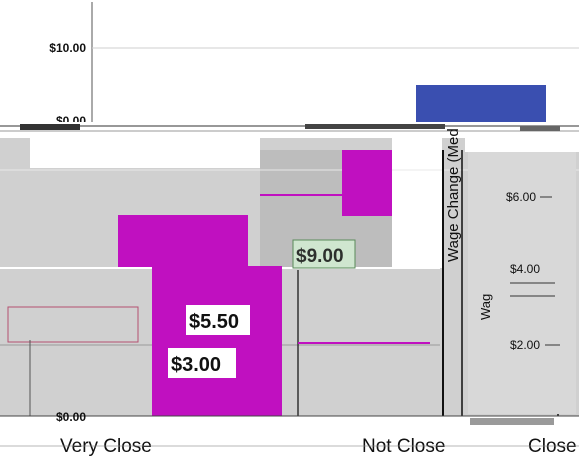 The width and height of the screenshot is (579, 458). I want to click on right-ytick-4: $4.00, so click(525, 269).